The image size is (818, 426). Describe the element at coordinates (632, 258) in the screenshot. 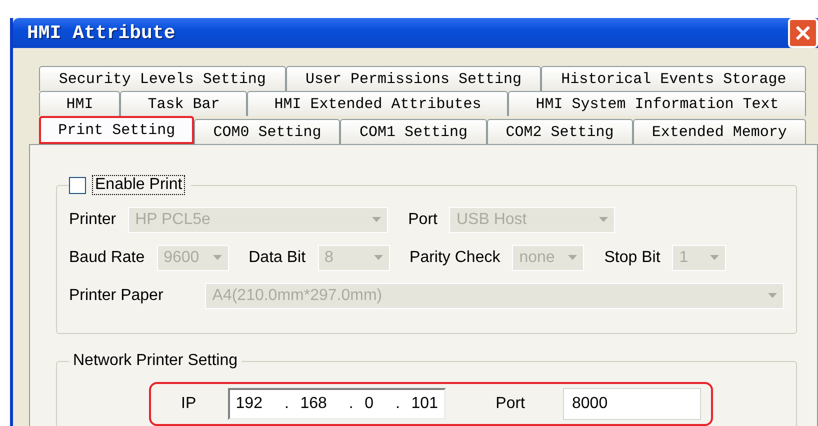

I see `field-label: Stop Bit` at that location.